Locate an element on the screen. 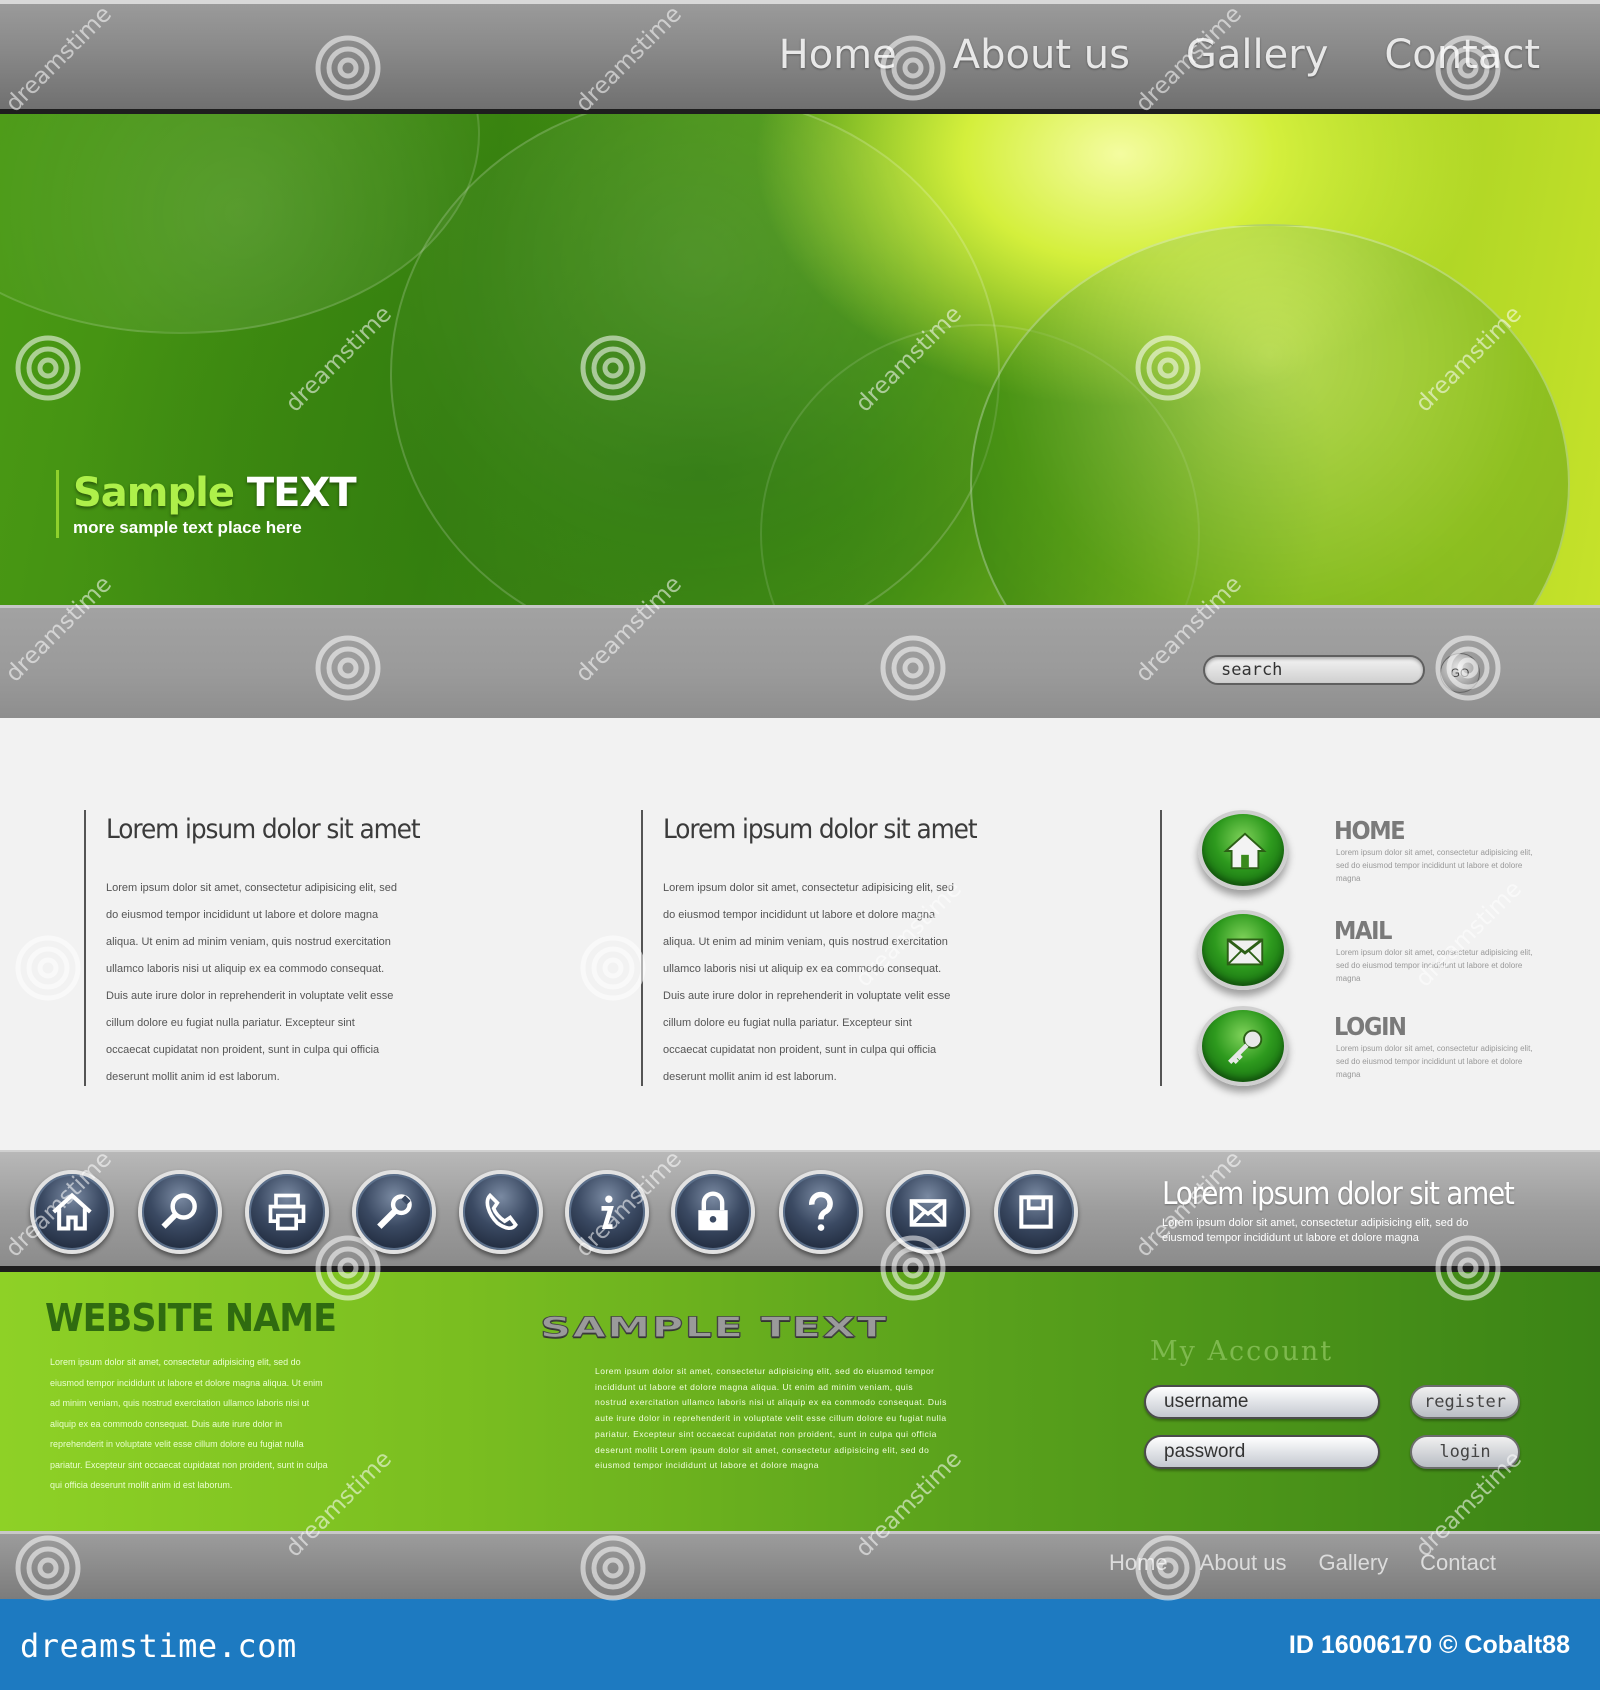 The height and width of the screenshot is (1690, 1600). save-icon-button is located at coordinates (1036, 1212).